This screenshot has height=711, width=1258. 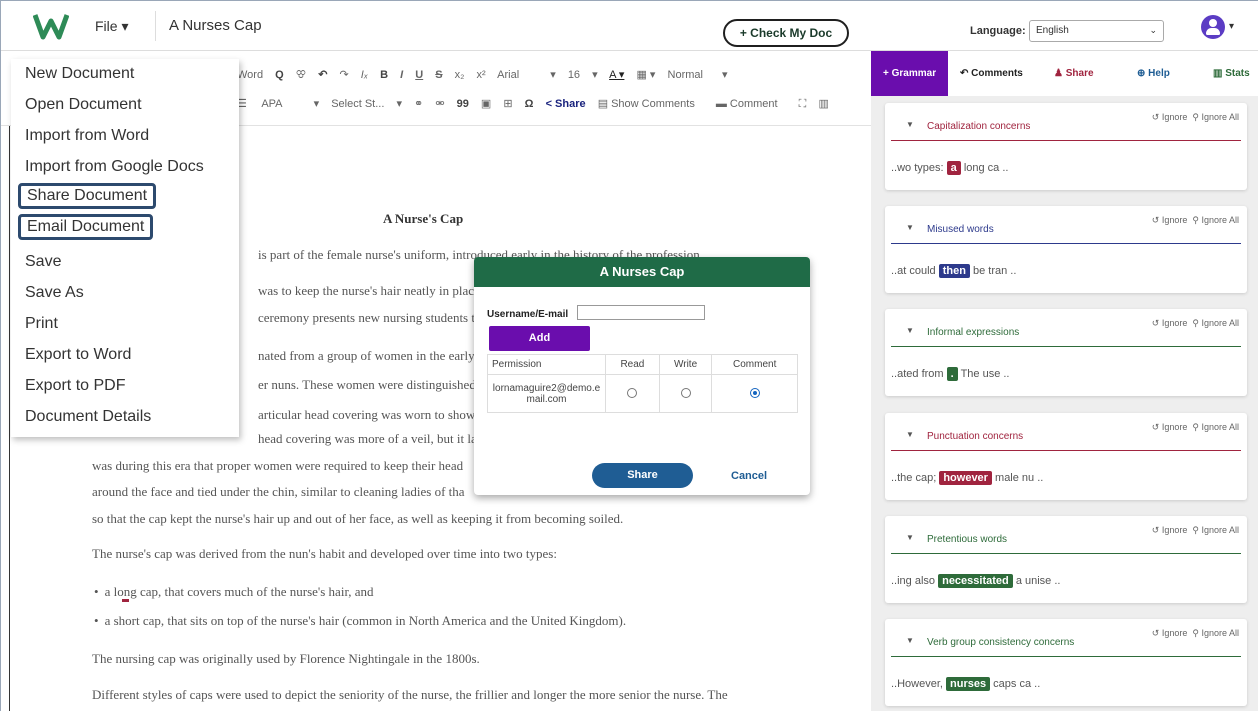 What do you see at coordinates (910, 73) in the screenshot?
I see `tab-grammar: + Grammar` at bounding box center [910, 73].